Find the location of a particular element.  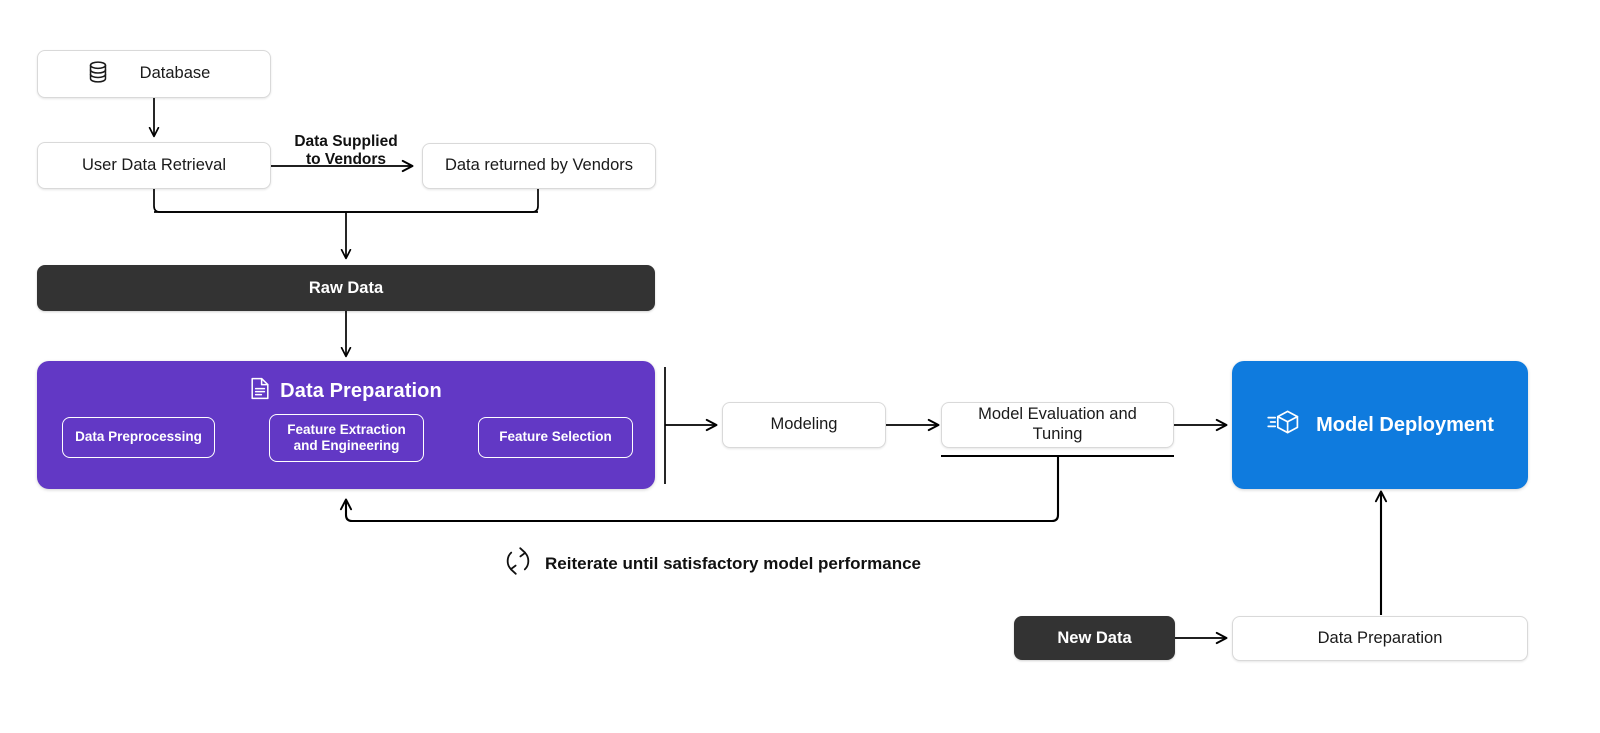

subnode-data-preprocessing-label: Data Preprocessing is located at coordinates (138, 437).